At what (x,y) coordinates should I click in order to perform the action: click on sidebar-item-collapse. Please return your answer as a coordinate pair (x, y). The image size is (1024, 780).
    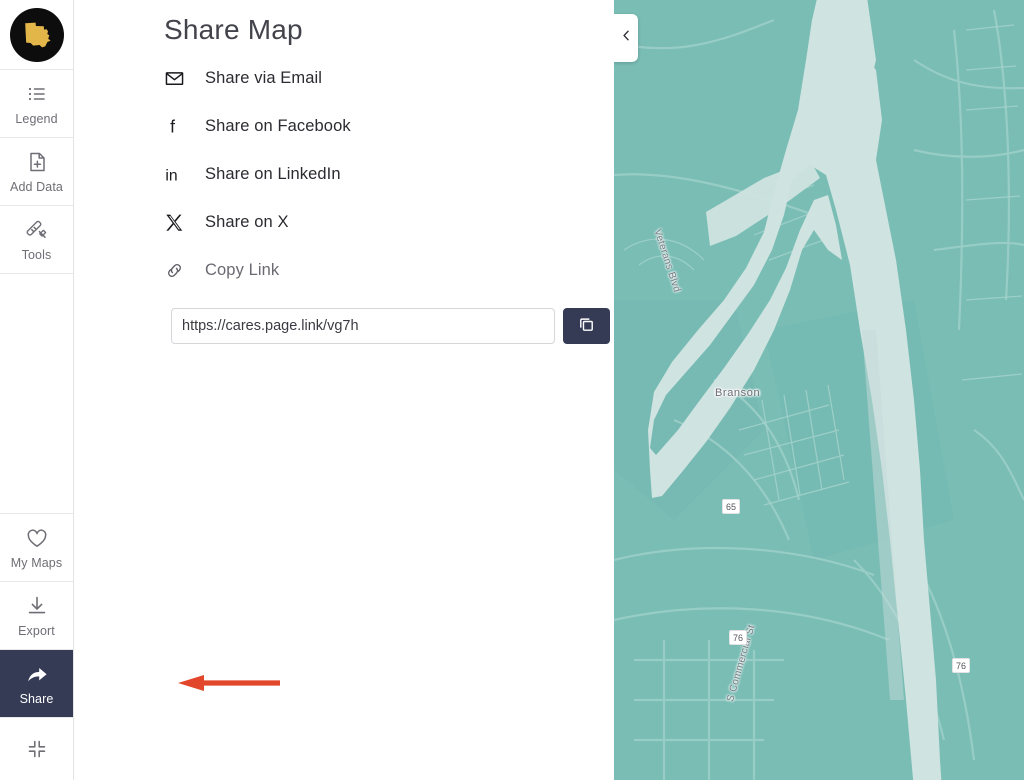
    Looking at the image, I should click on (36, 749).